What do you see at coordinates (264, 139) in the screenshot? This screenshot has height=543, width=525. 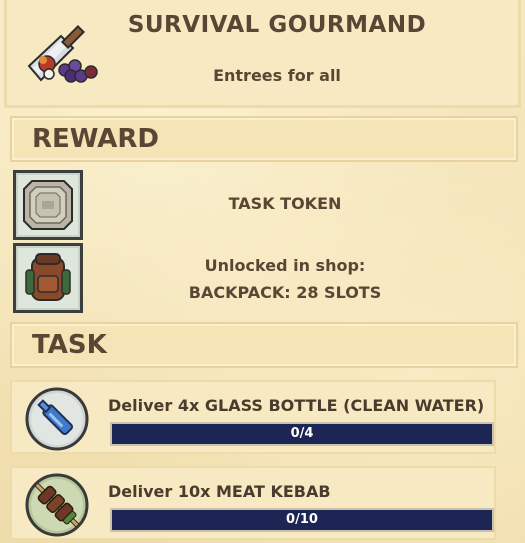 I see `reward-section-header: REWARD` at bounding box center [264, 139].